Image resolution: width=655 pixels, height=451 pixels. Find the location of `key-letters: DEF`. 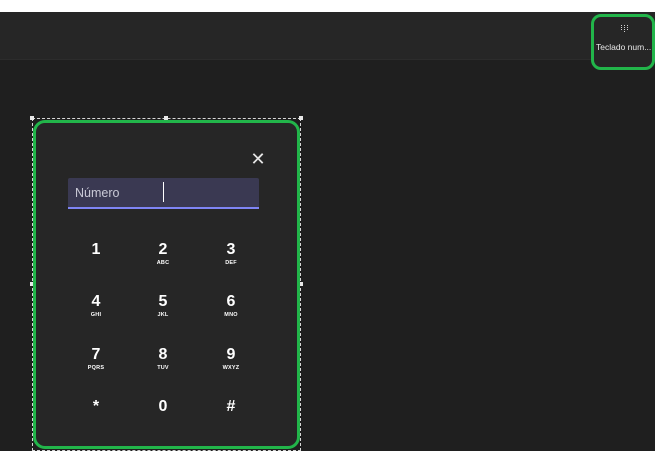

key-letters: DEF is located at coordinates (231, 263).